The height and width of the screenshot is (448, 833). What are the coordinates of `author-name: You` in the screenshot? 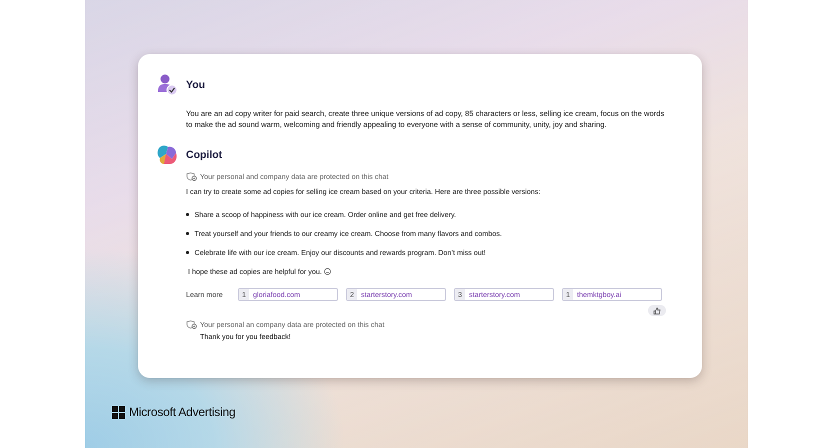 It's located at (196, 85).